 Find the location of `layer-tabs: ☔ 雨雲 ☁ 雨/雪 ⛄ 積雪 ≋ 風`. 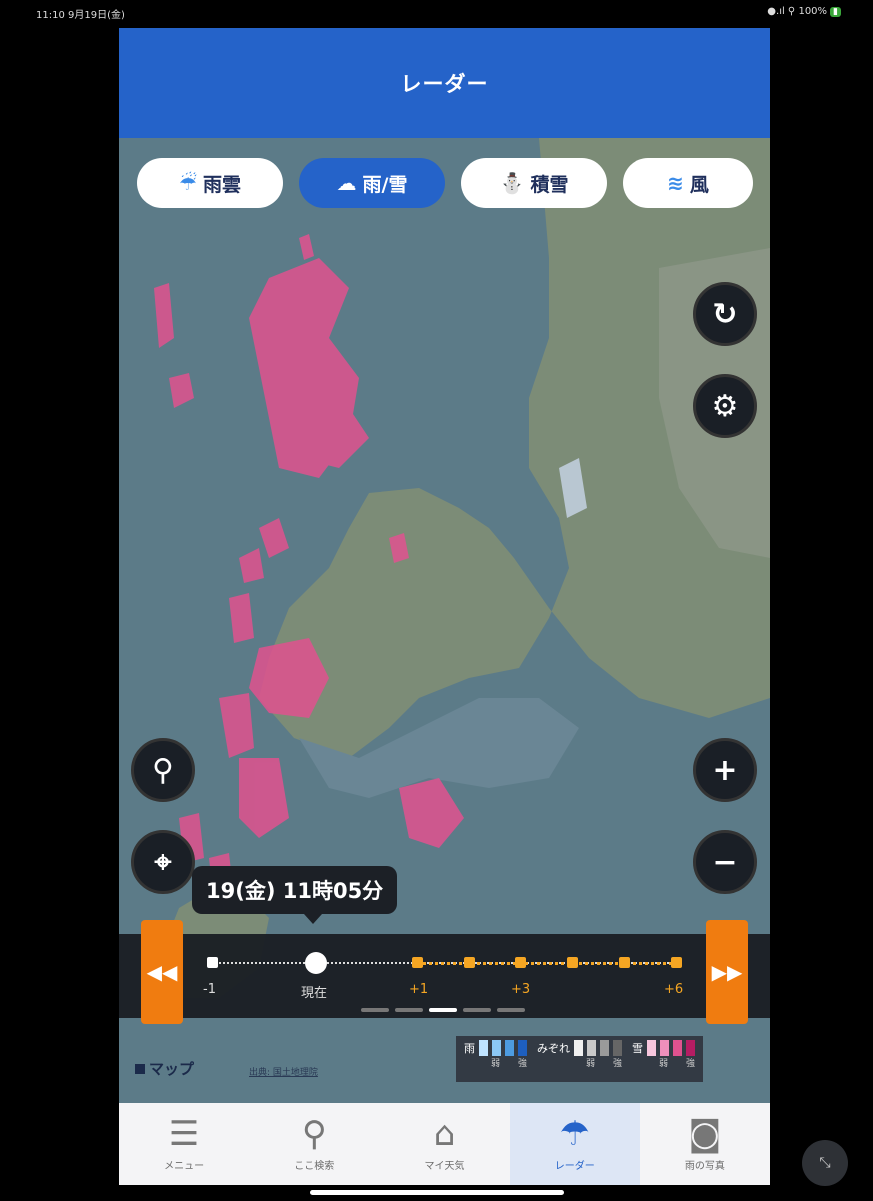

layer-tabs: ☔ 雨雲 ☁ 雨/雪 ⛄ 積雪 ≋ 風 is located at coordinates (445, 183).